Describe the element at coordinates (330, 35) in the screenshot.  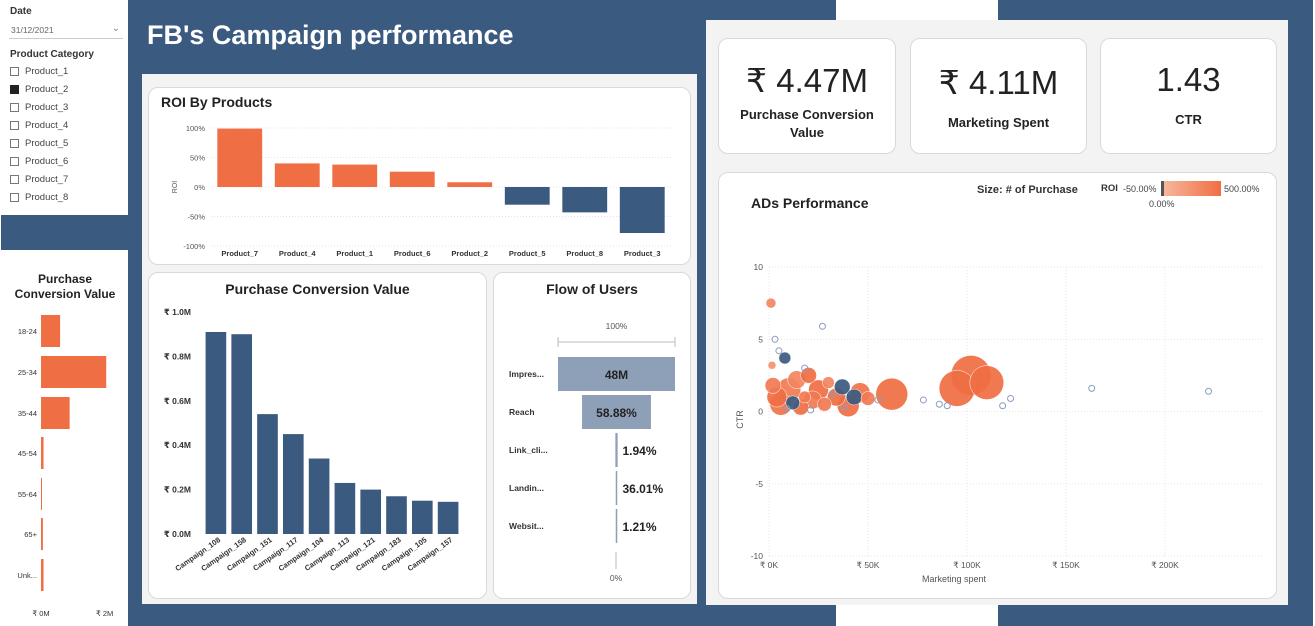
I see `page-title: FB's Campaign performance` at that location.